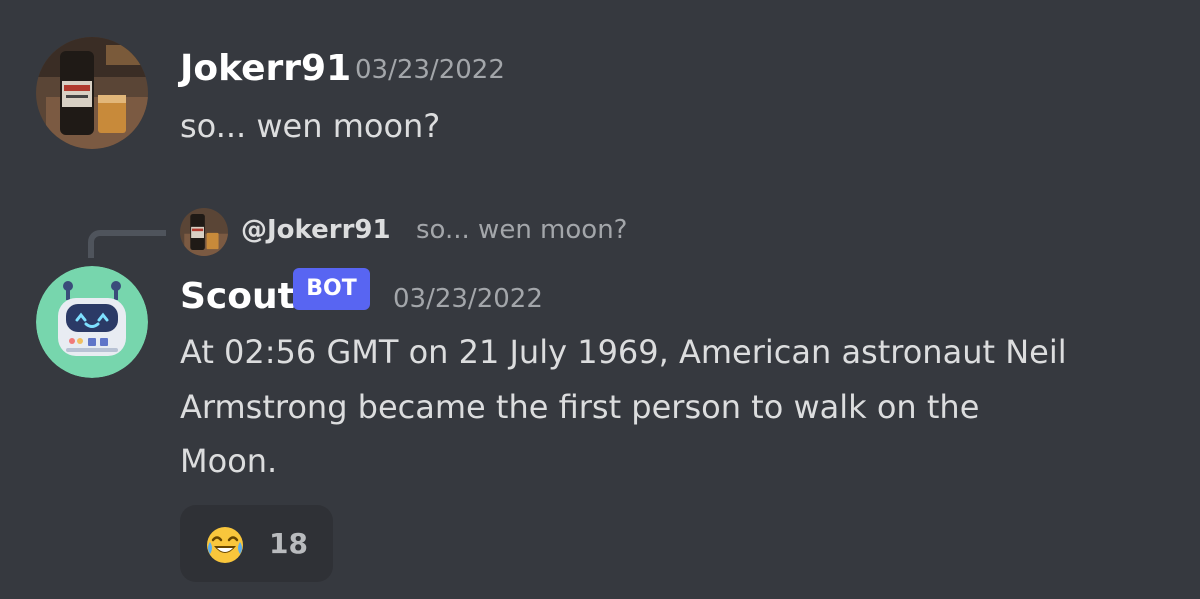  I want to click on reply-text: so... wen moon?, so click(521, 230).